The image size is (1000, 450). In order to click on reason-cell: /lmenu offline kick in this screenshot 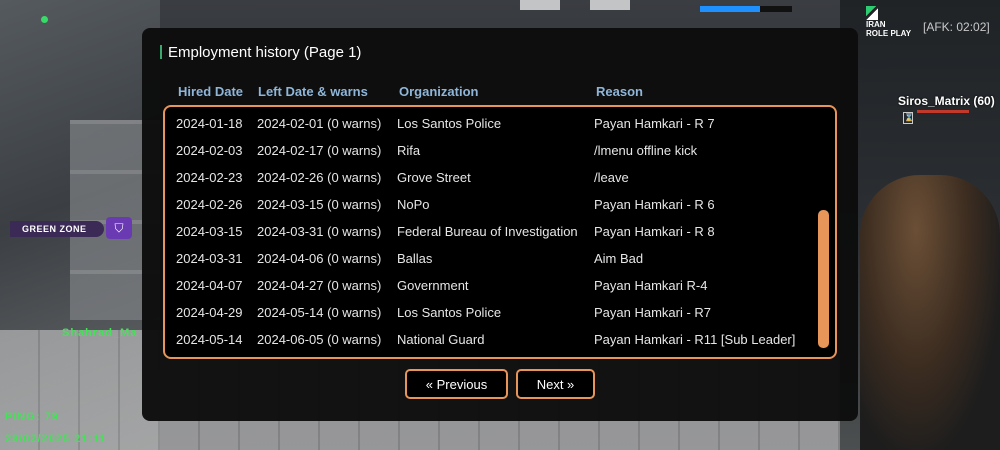, I will do `click(646, 150)`.